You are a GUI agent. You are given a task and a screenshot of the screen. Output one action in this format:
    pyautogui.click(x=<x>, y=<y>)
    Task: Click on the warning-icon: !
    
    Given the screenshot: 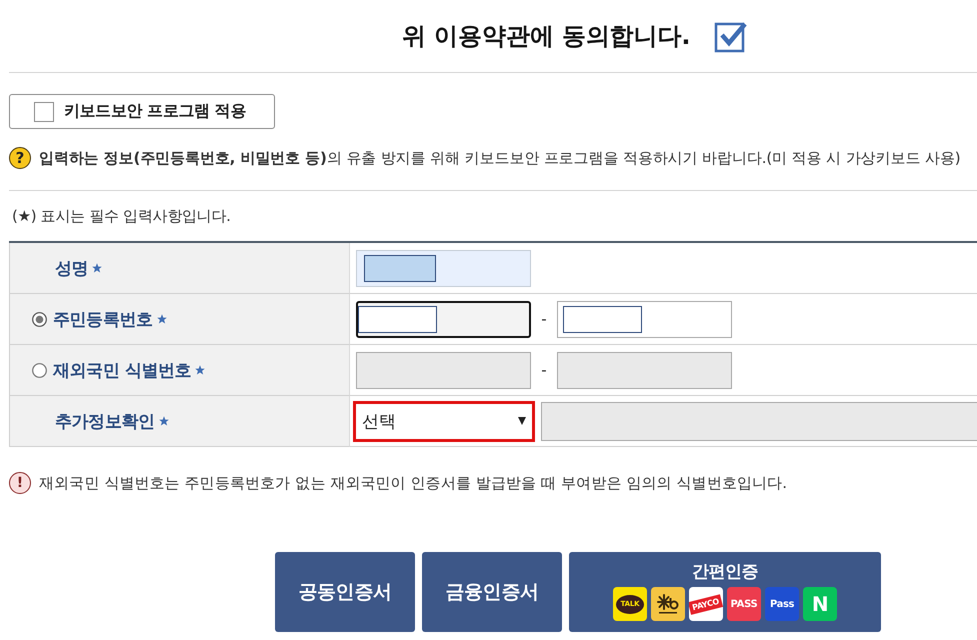 What is the action you would take?
    pyautogui.click(x=20, y=483)
    